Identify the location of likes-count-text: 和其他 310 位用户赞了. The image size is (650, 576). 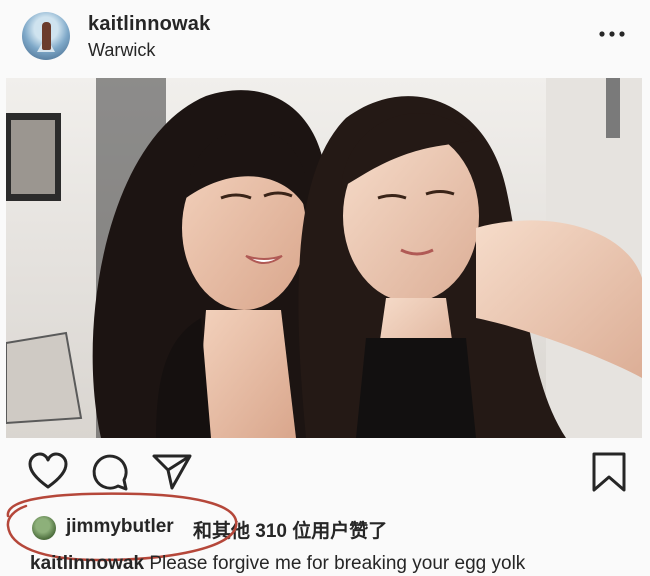
(290, 529).